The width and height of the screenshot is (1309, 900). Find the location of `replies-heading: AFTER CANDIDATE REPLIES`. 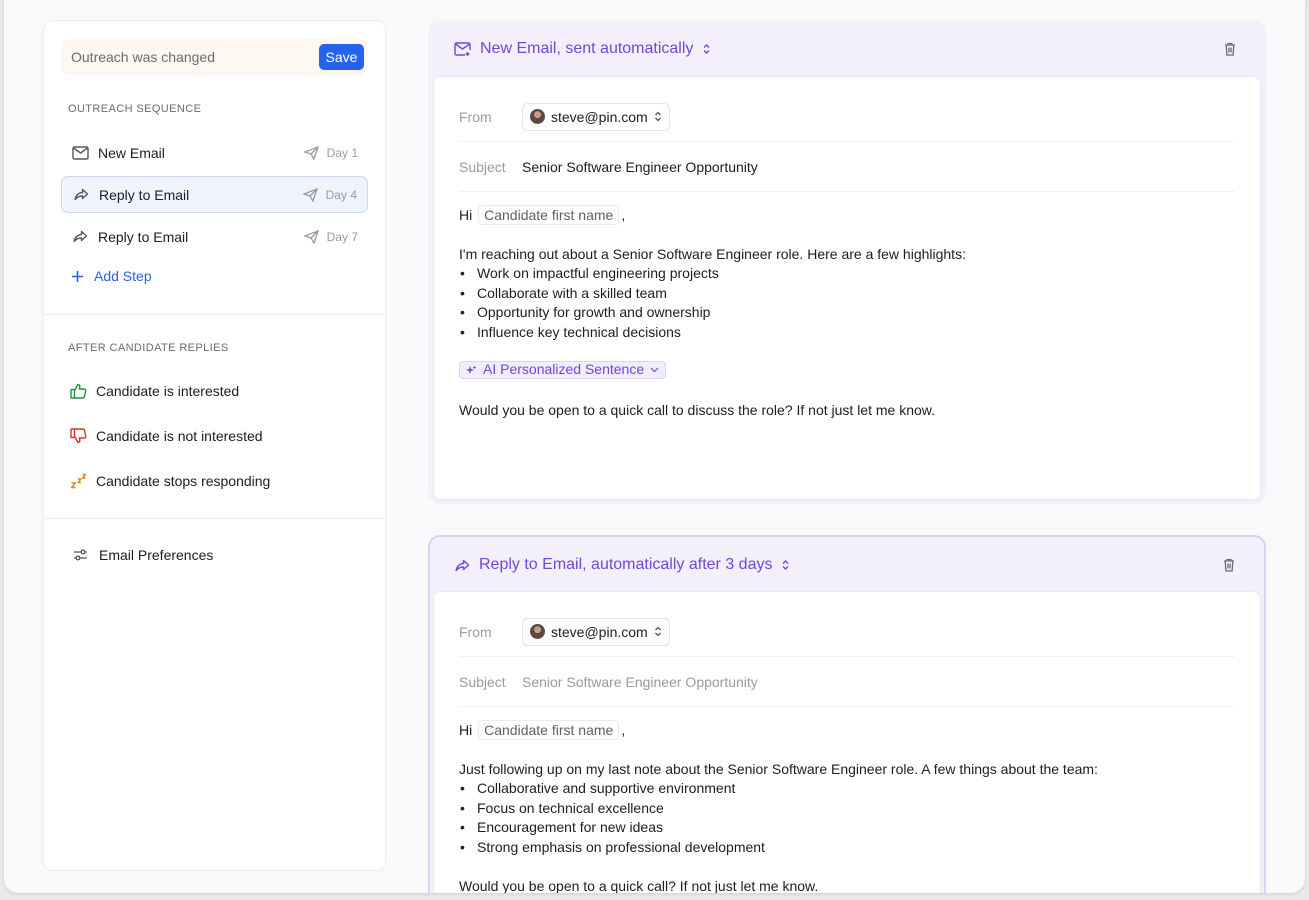

replies-heading: AFTER CANDIDATE REPLIES is located at coordinates (148, 348).